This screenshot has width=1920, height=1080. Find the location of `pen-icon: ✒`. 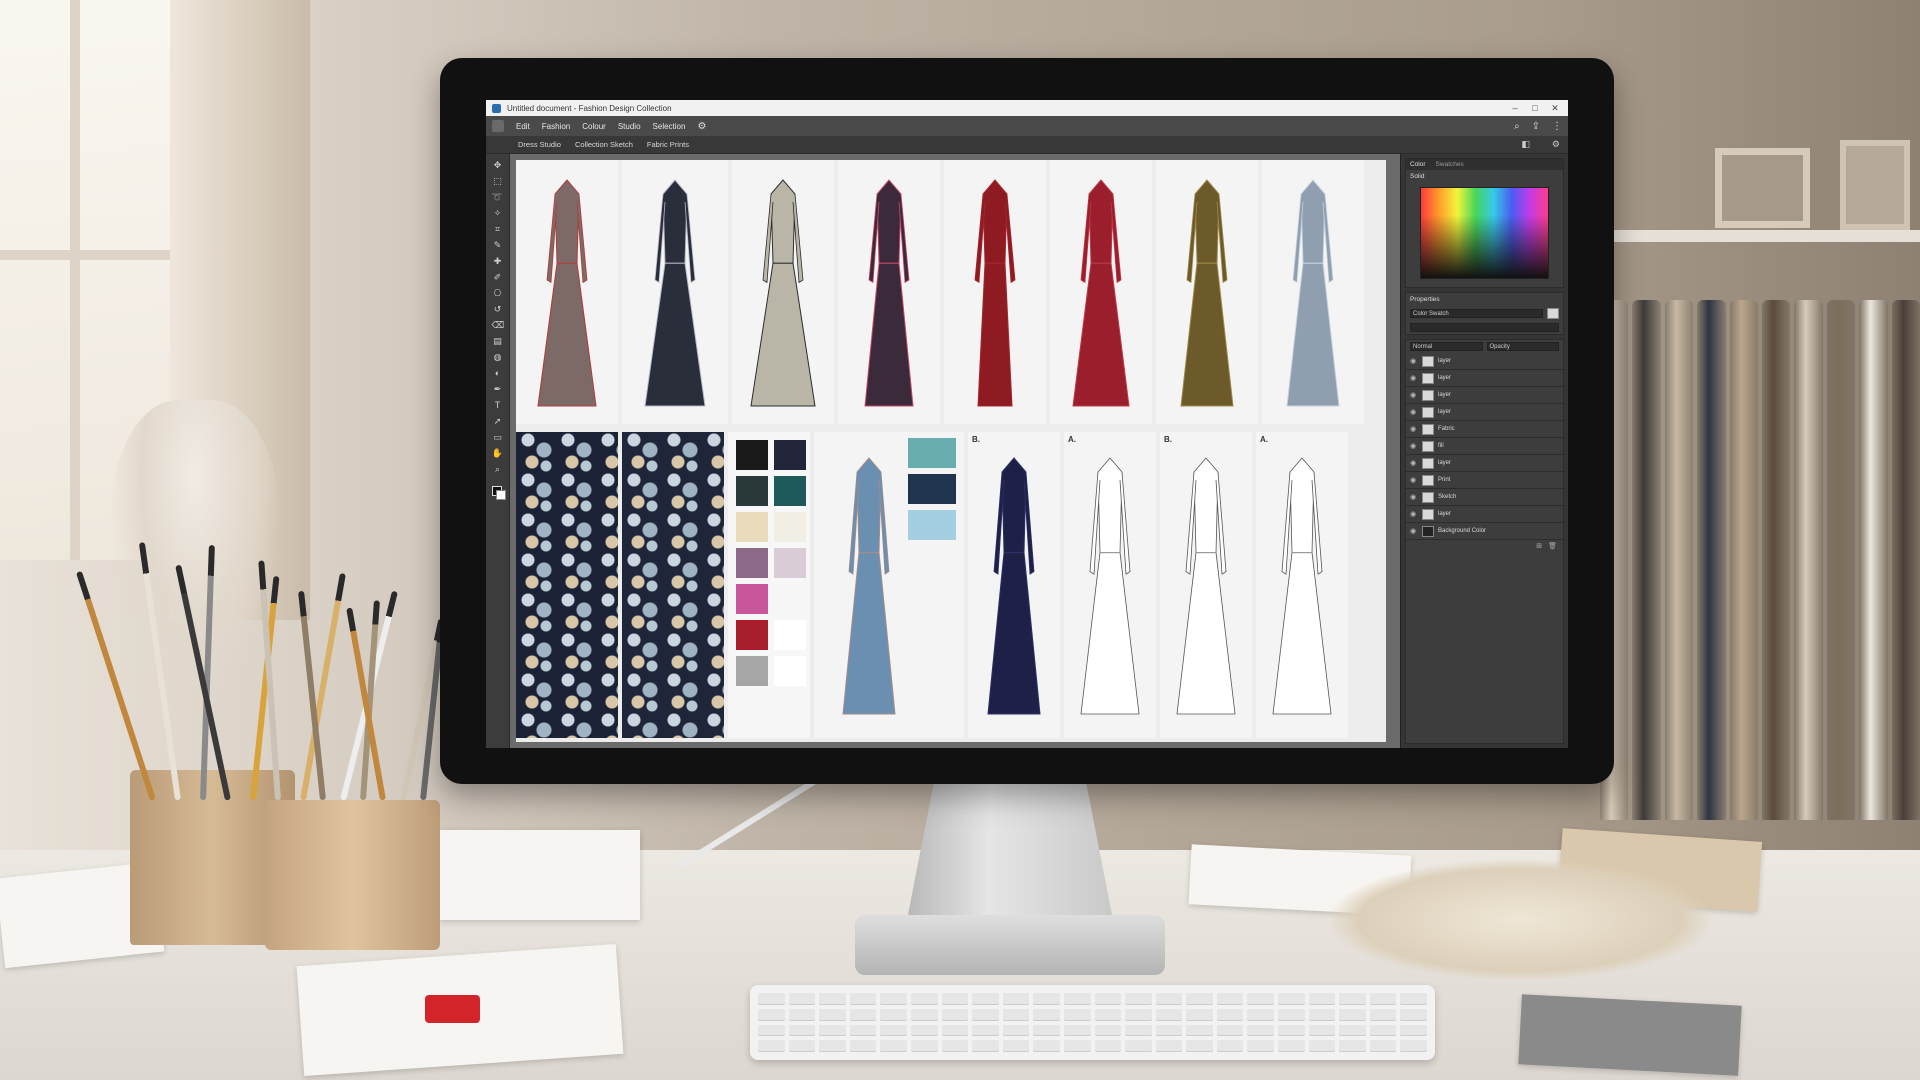

pen-icon: ✒ is located at coordinates (498, 389).